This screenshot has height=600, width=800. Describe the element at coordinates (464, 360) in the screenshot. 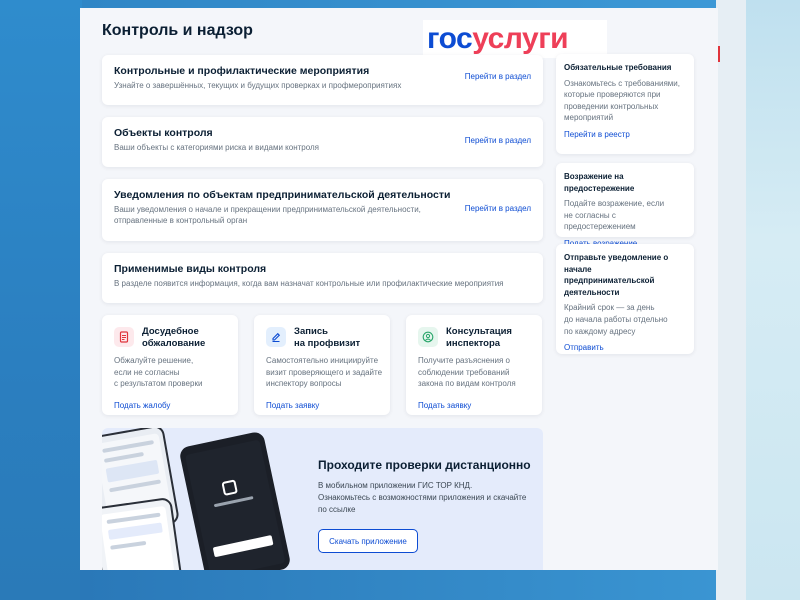

I see `service-desc-line: Получите разъяснения о` at that location.